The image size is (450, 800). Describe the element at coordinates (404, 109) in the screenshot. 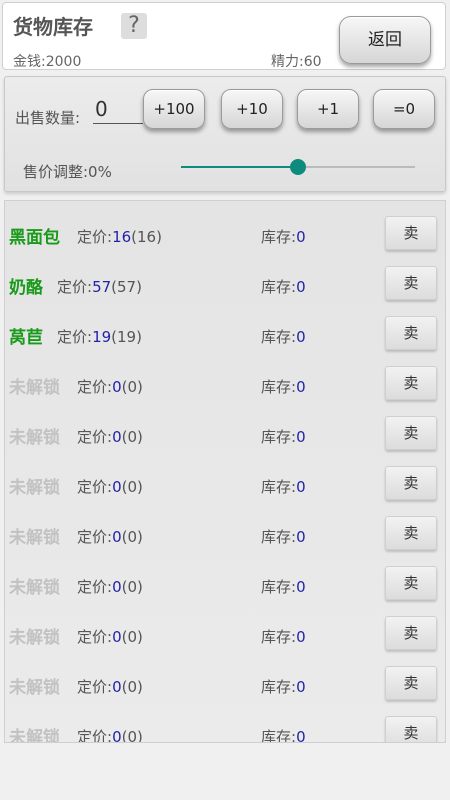

I see `reset-zero-button: =0` at that location.